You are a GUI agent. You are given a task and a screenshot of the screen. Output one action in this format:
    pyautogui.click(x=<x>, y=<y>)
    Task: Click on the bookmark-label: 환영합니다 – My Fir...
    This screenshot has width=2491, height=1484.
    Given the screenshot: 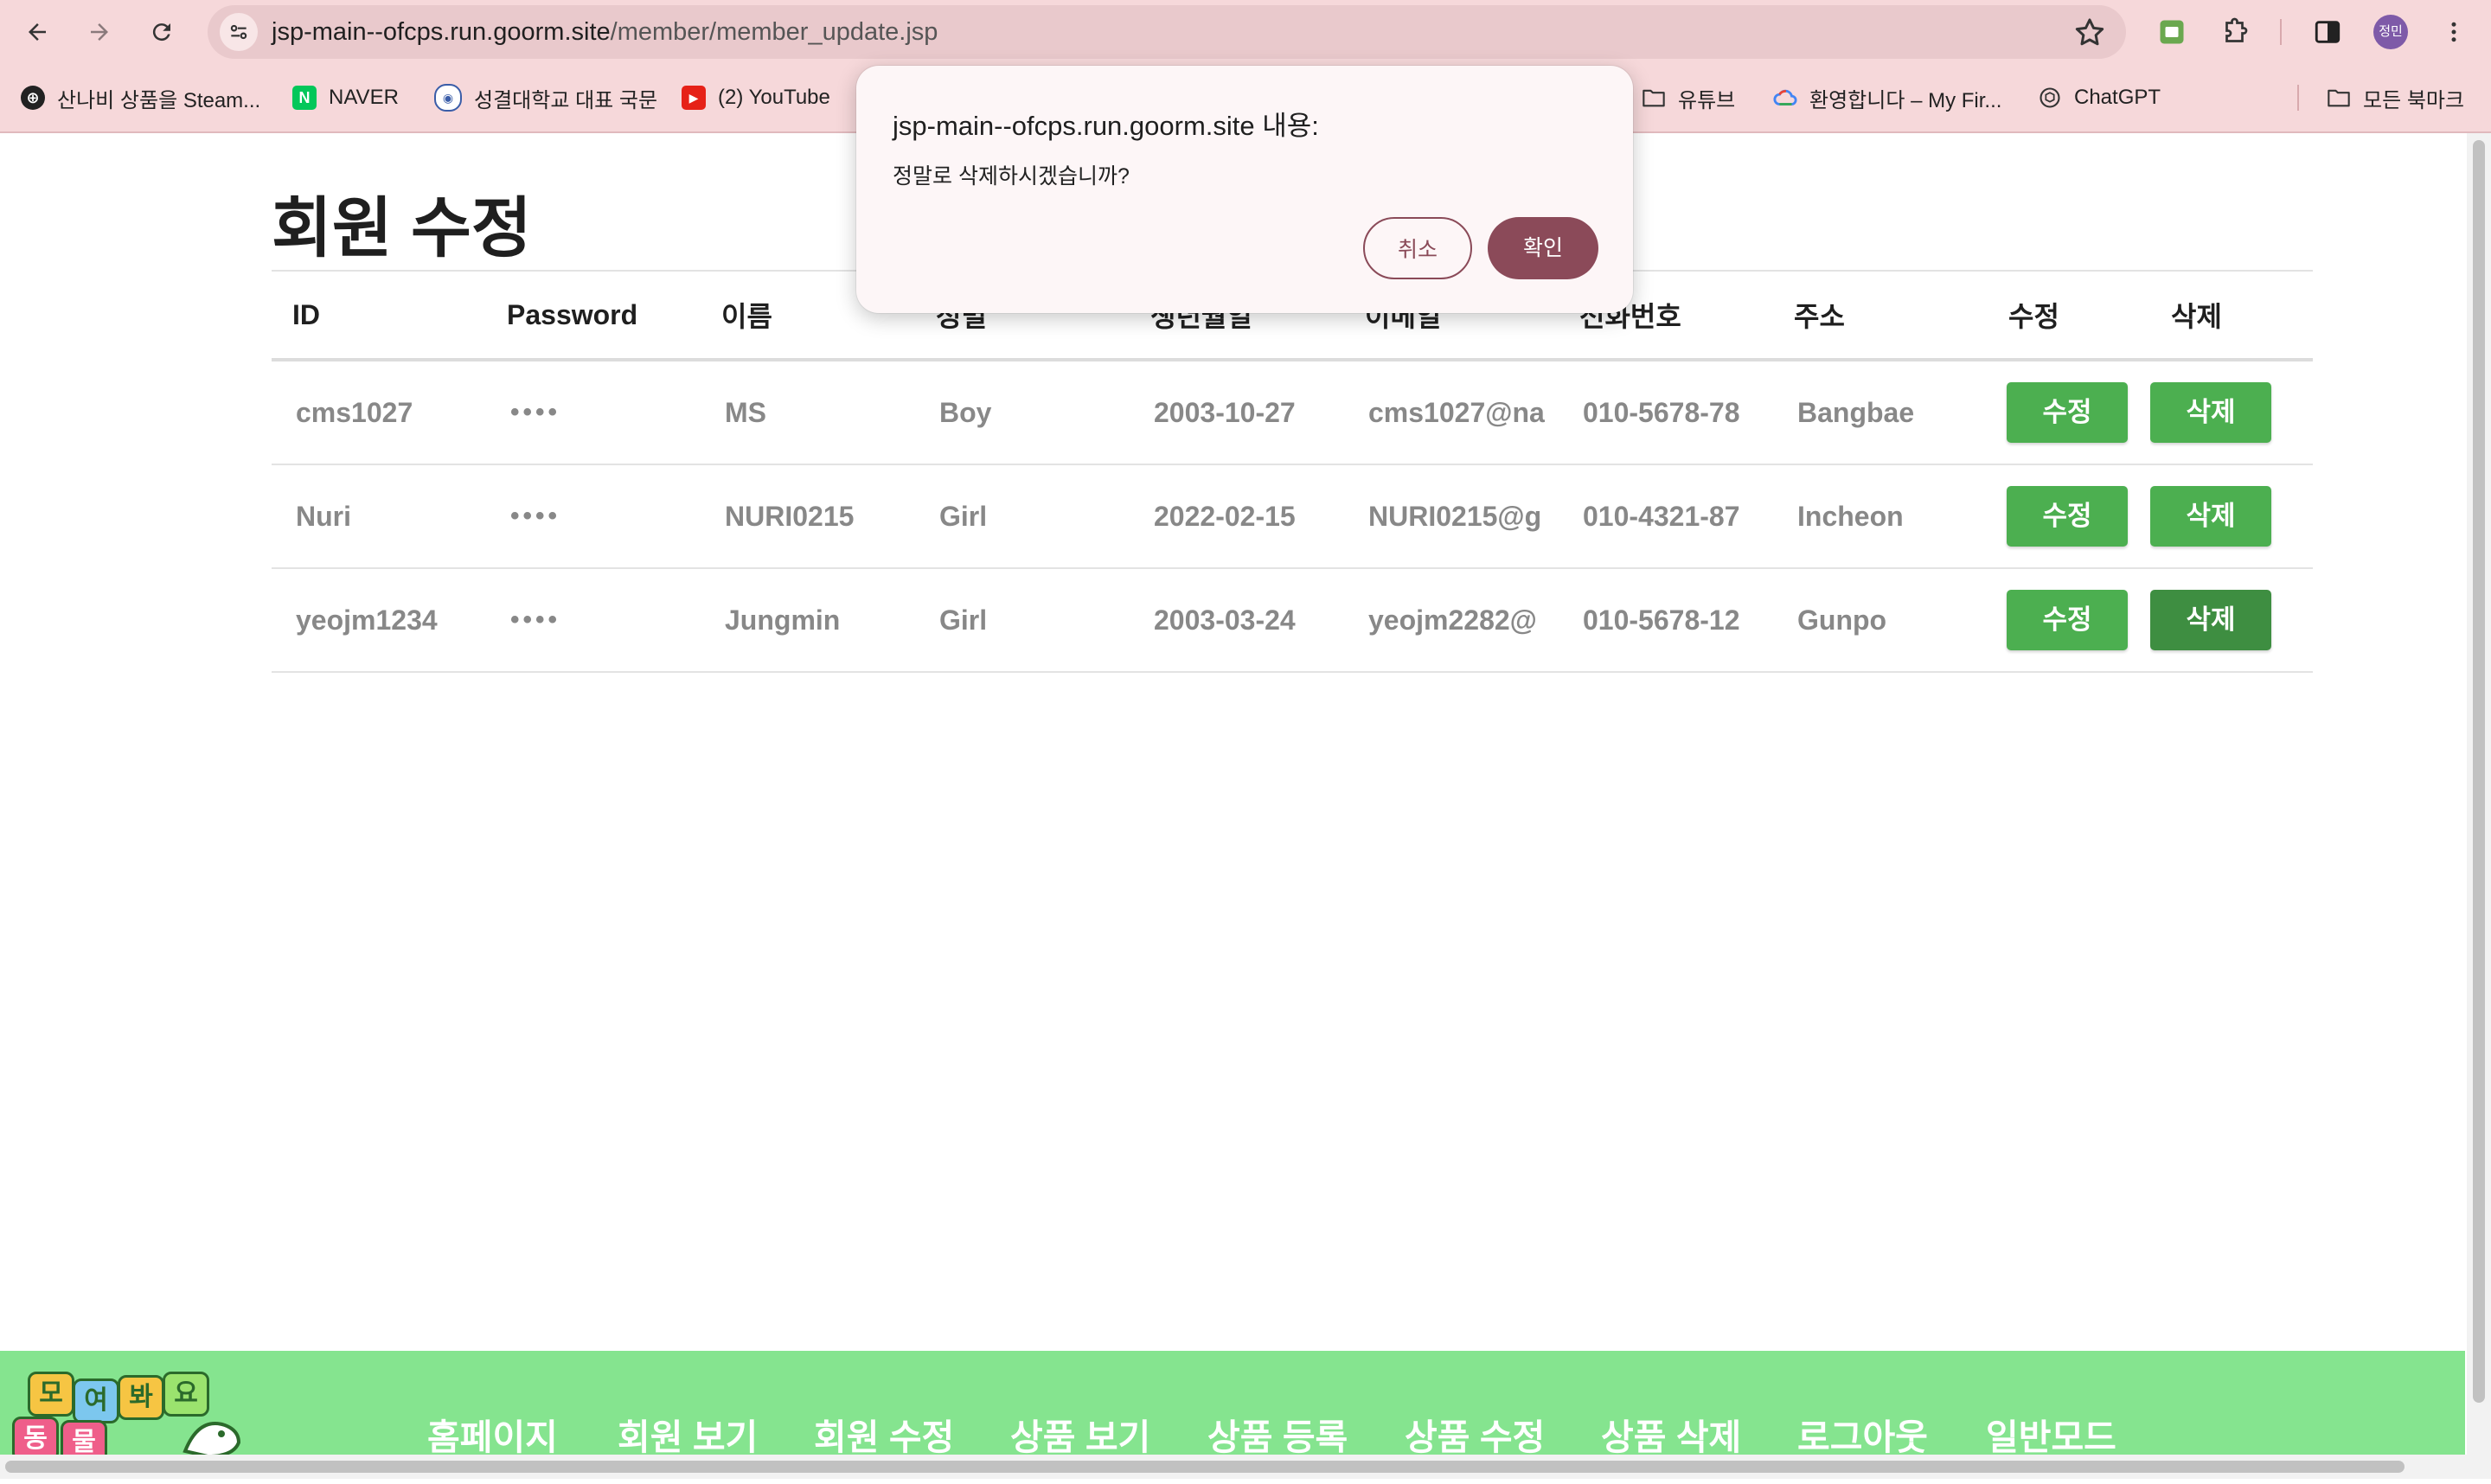 What is the action you would take?
    pyautogui.click(x=1905, y=100)
    